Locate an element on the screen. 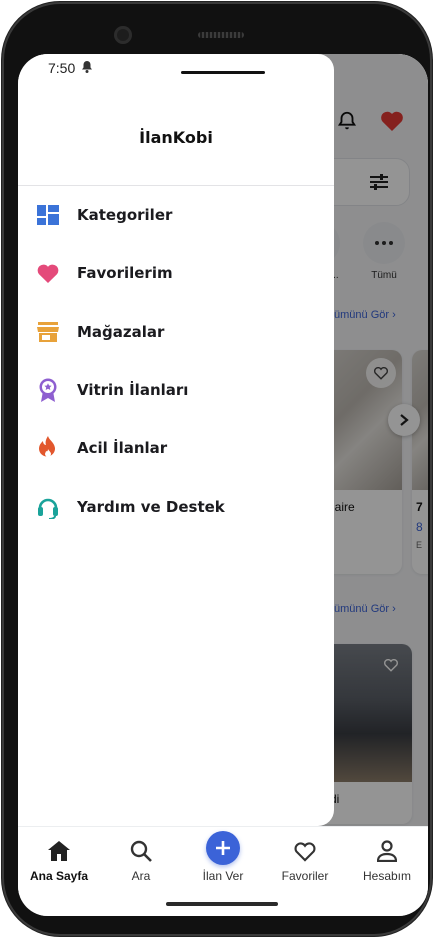 Image resolution: width=434 pixels, height=938 pixels. menu-item-label: Yardım ve Destek is located at coordinates (151, 506).